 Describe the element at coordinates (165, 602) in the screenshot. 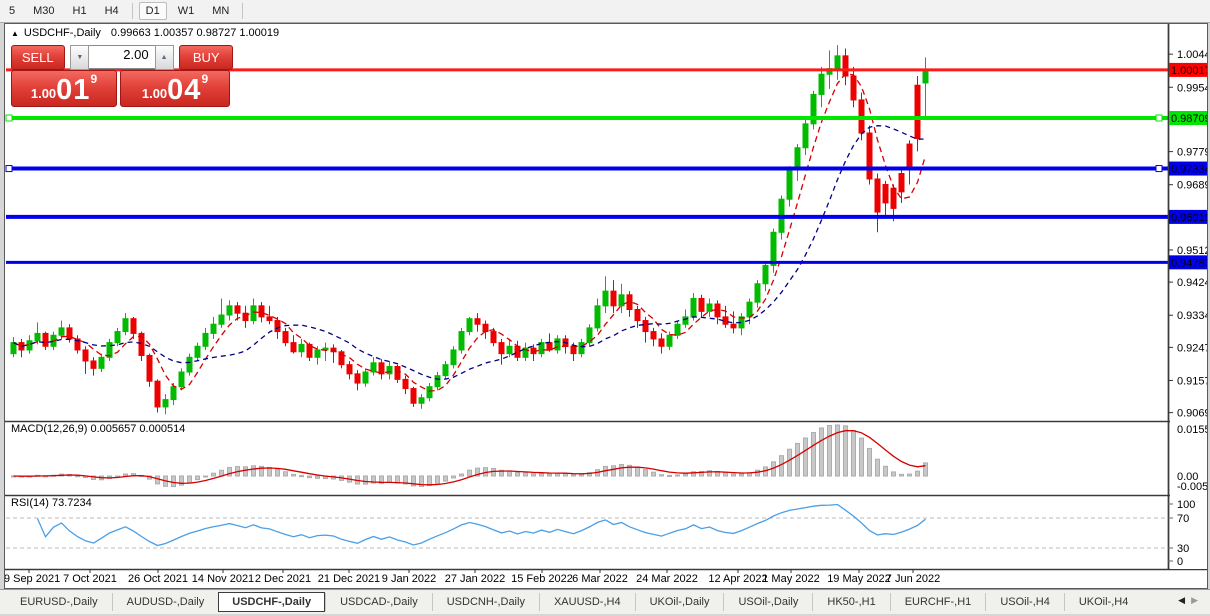

I see `chart-tab: AUDUSD-,Daily` at that location.